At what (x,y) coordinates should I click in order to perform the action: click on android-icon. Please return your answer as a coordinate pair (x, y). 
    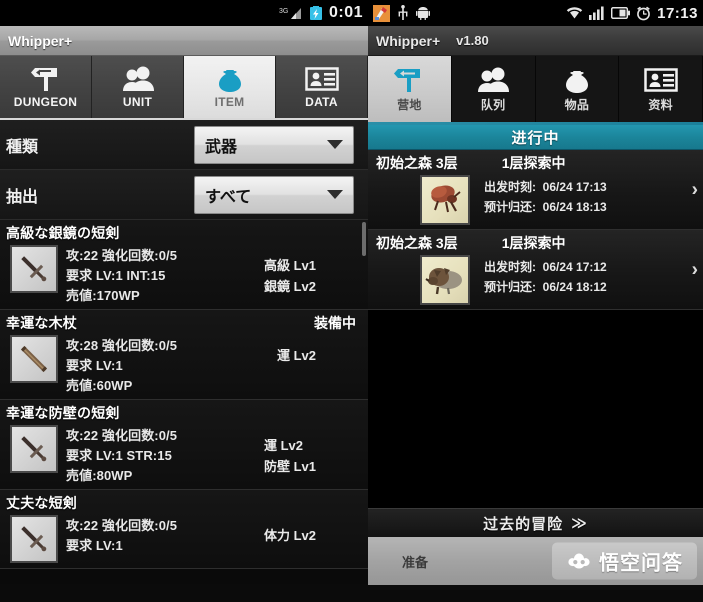
    Looking at the image, I should click on (423, 13).